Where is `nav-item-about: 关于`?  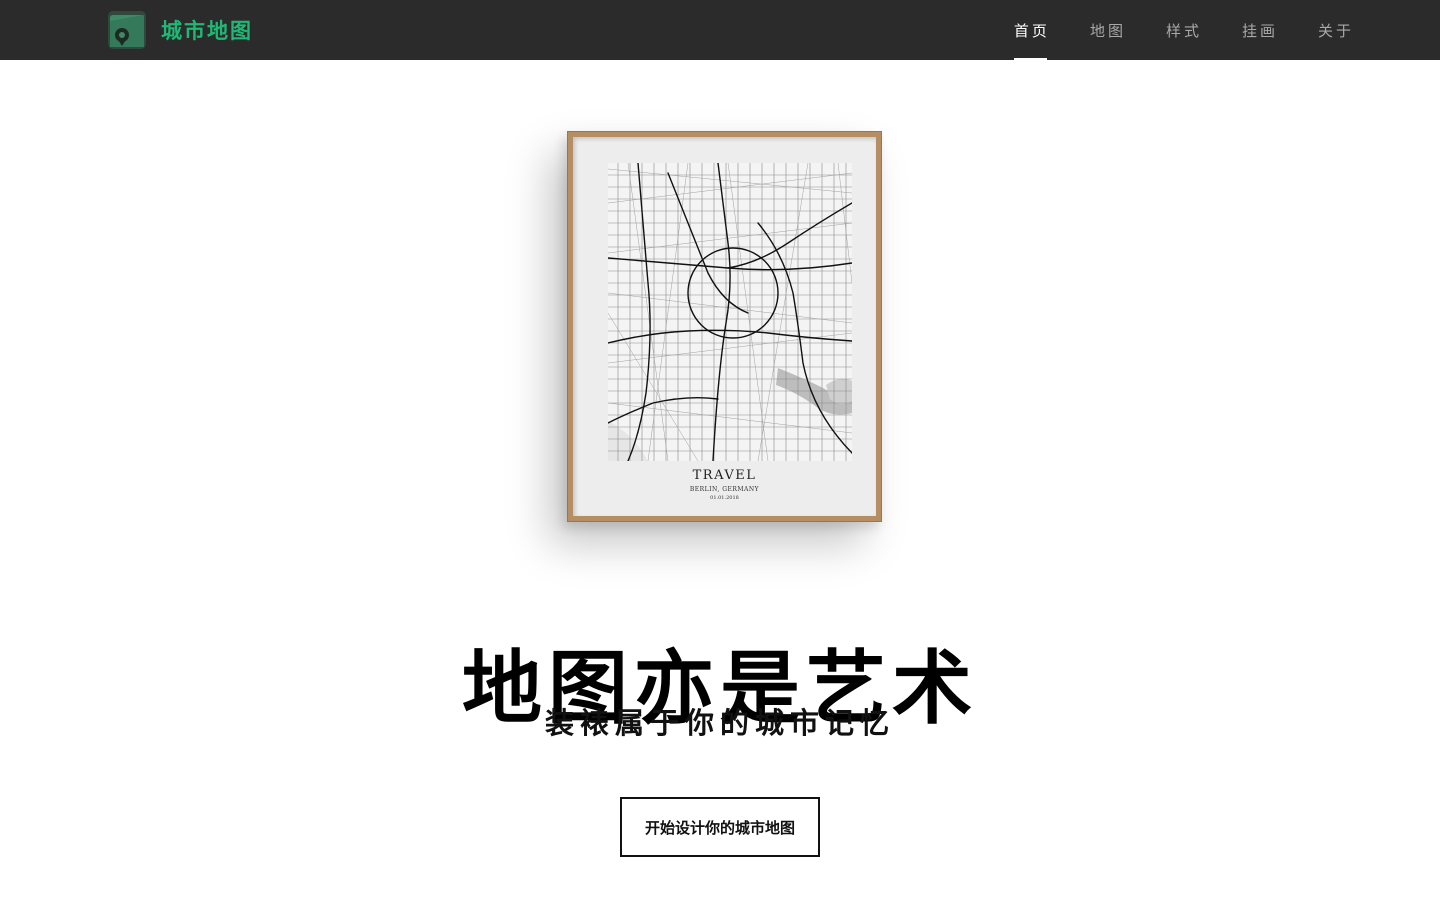 nav-item-about: 关于 is located at coordinates (1336, 30).